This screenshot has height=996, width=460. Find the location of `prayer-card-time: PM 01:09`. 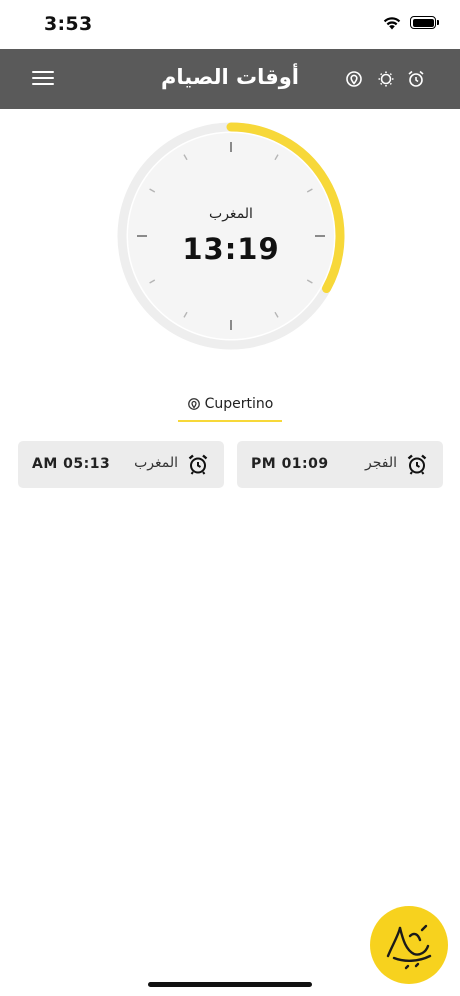

prayer-card-time: PM 01:09 is located at coordinates (290, 464).